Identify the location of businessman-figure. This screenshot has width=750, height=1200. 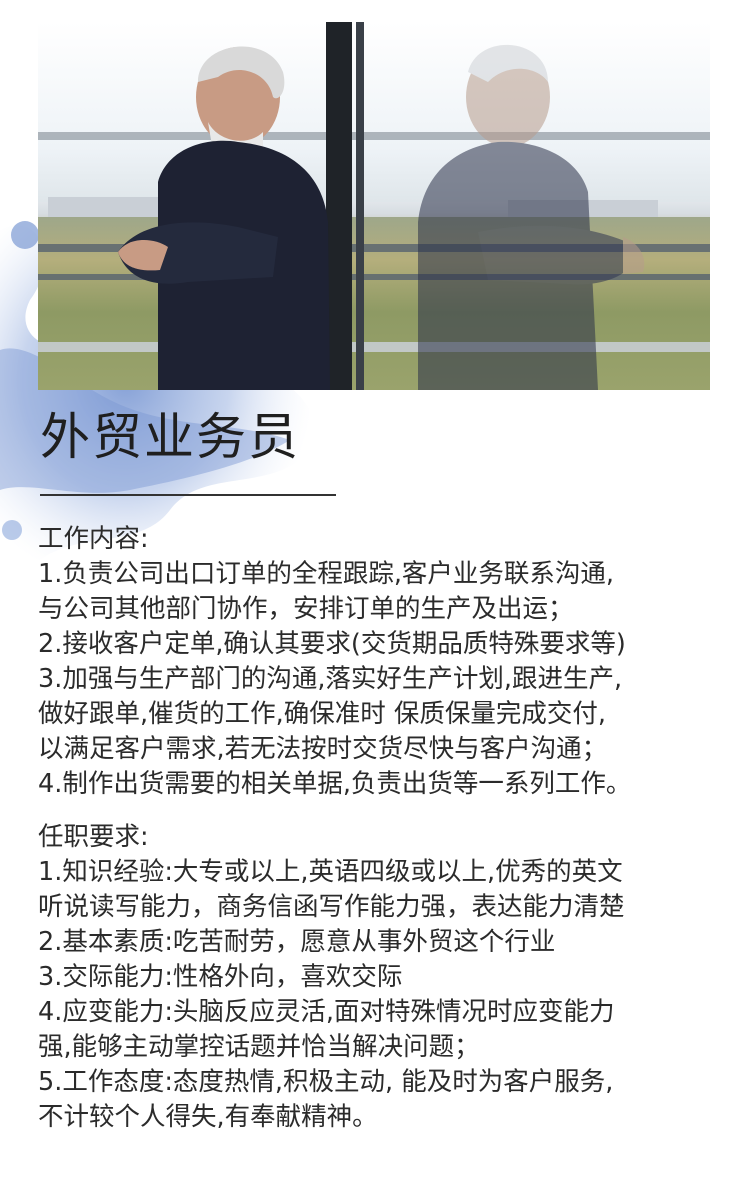
(224, 218).